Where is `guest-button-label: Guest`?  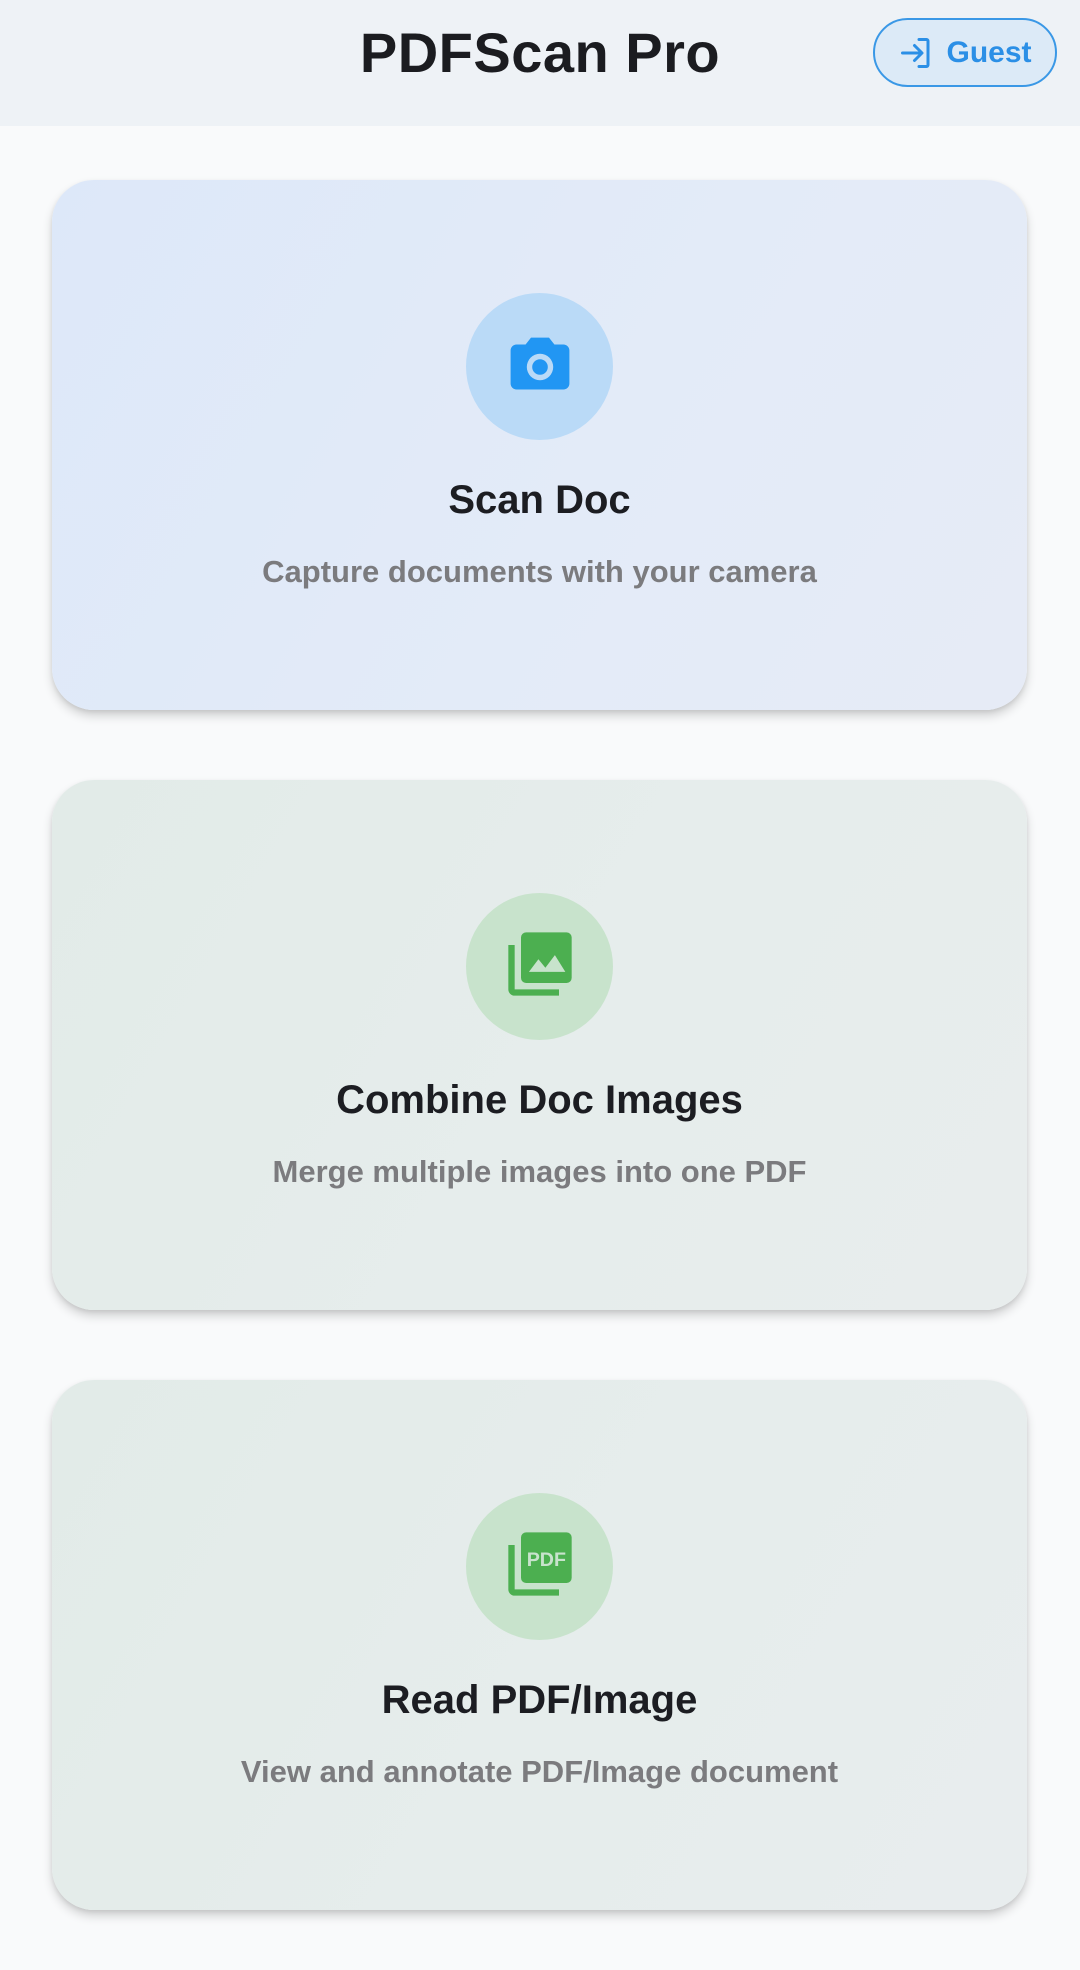
guest-button-label: Guest is located at coordinates (989, 52).